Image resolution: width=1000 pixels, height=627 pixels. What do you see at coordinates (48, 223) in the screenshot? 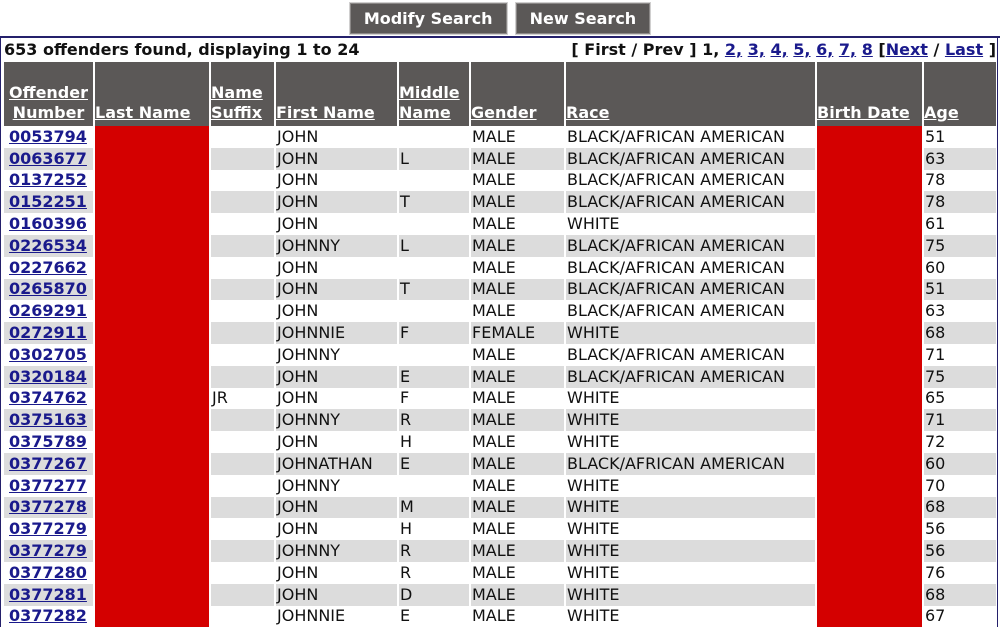
I see `offender-number-link: 0160396` at bounding box center [48, 223].